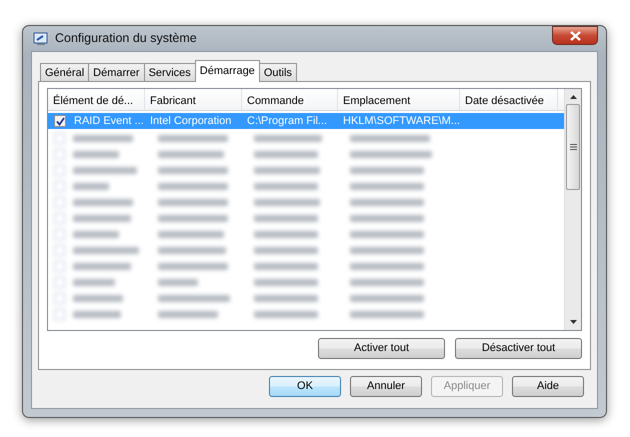 This screenshot has width=630, height=437. I want to click on scrollbar, so click(572, 209).